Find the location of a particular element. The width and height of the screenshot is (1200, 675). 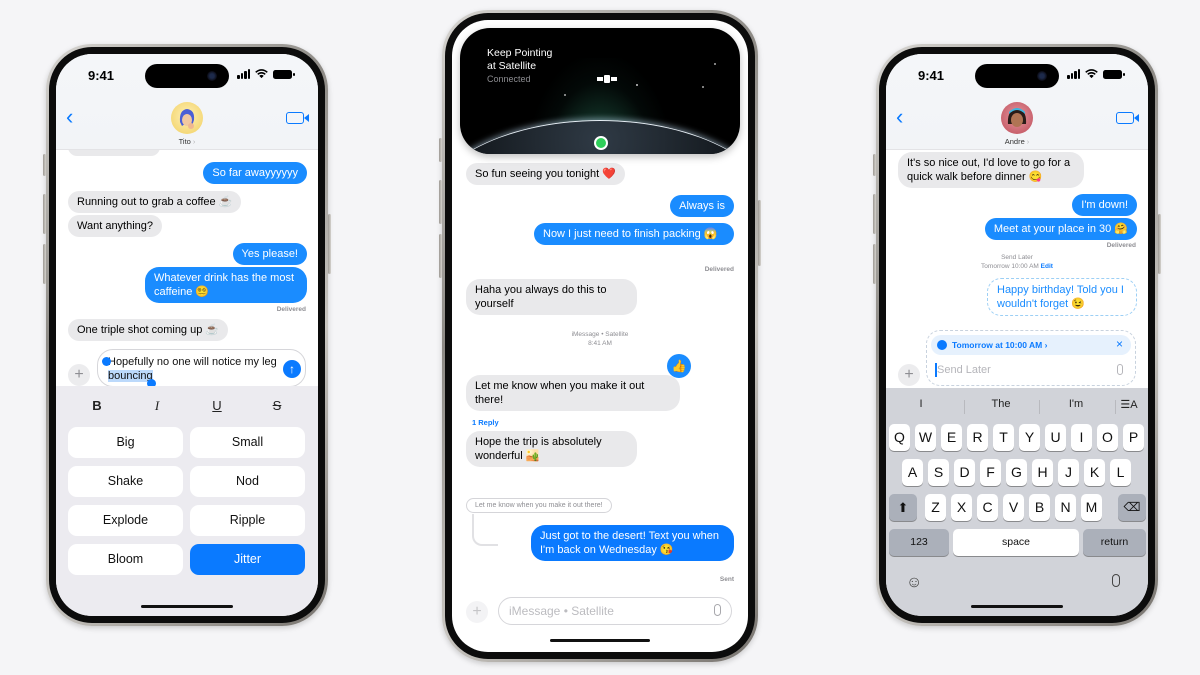

effect-explode-button: Explode is located at coordinates (125, 520).